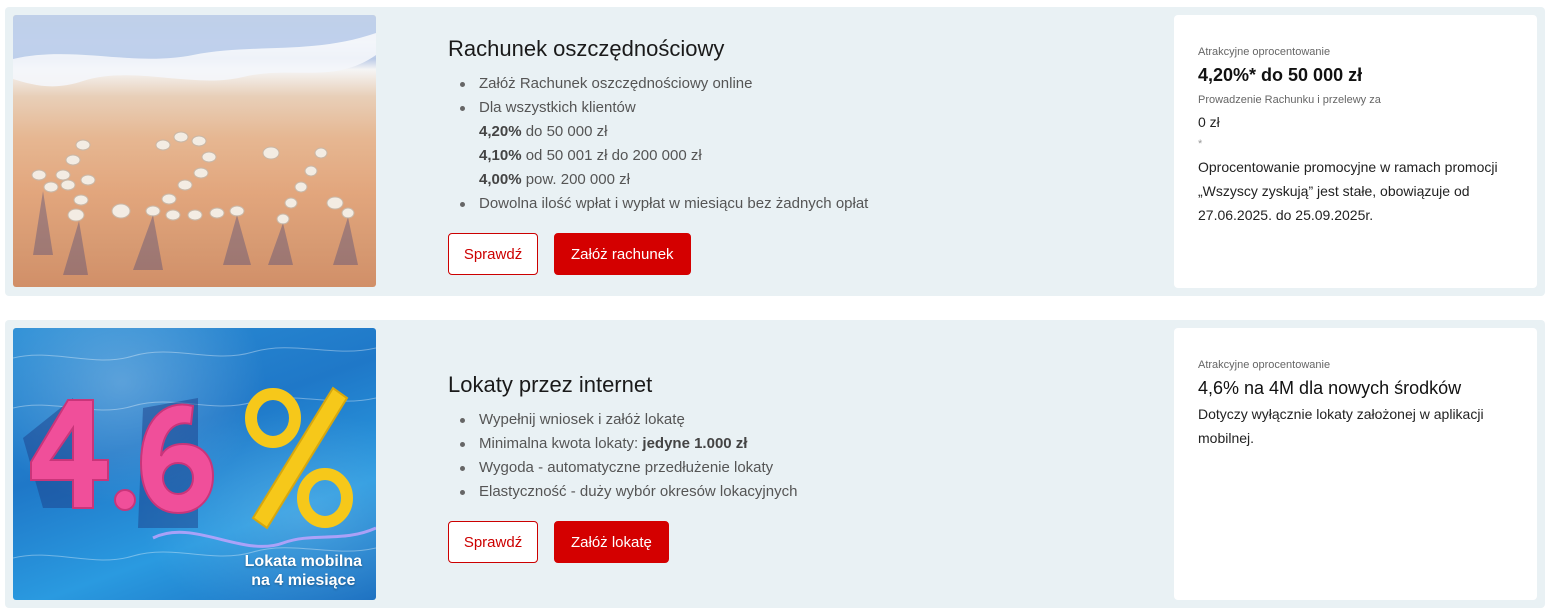 Image resolution: width=1547 pixels, height=613 pixels. What do you see at coordinates (658, 132) in the screenshot?
I see `rate-tier: 4,20% do 50 000 zł` at bounding box center [658, 132].